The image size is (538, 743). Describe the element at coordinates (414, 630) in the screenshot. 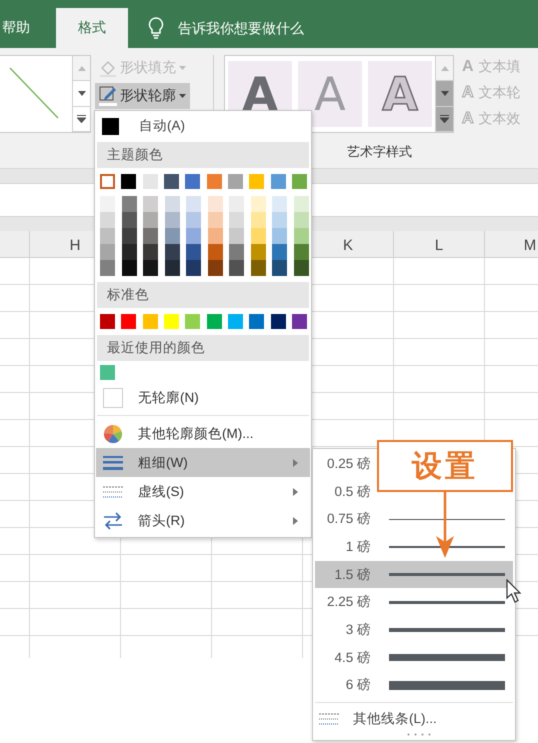

I see `menu-item: 3 磅` at that location.